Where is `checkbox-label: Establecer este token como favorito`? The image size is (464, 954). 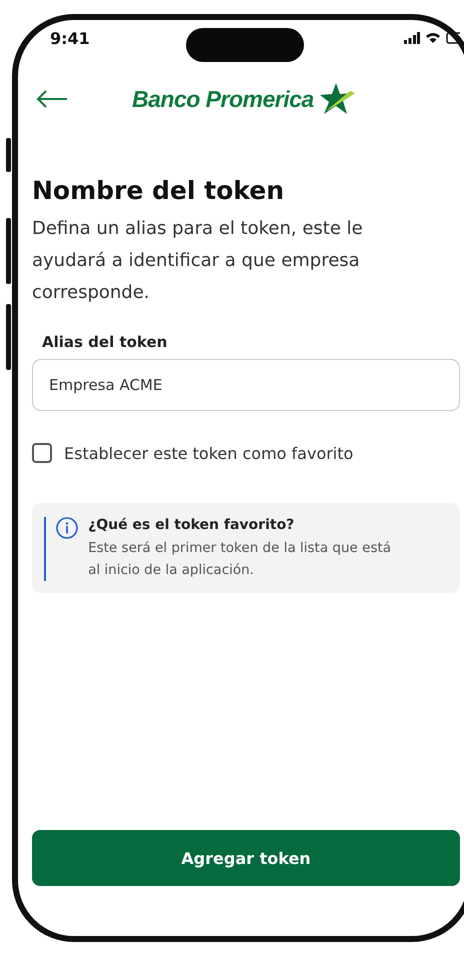
checkbox-label: Establecer este token como favorito is located at coordinates (209, 453).